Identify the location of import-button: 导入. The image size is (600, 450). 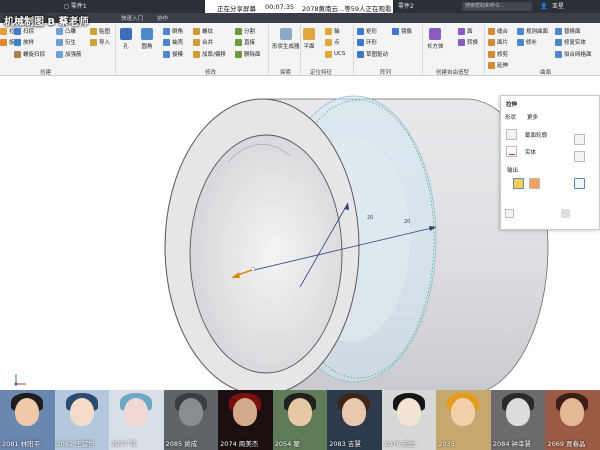
(100, 42).